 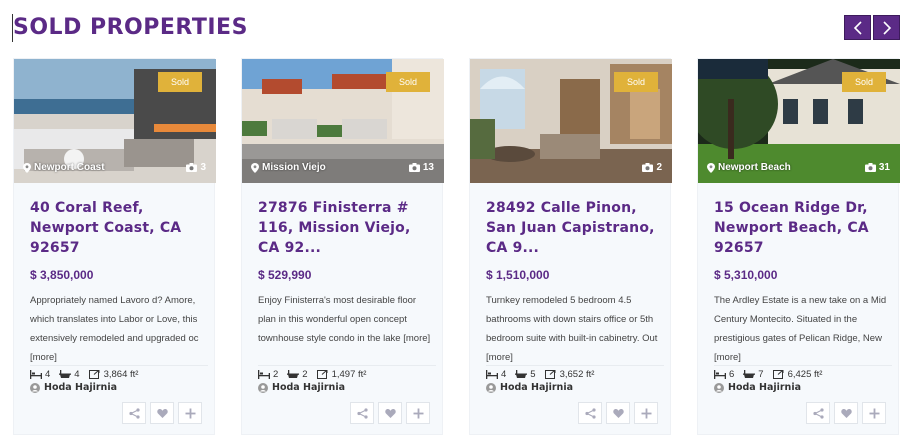 I want to click on location-label: Newport Coast, so click(x=64, y=167).